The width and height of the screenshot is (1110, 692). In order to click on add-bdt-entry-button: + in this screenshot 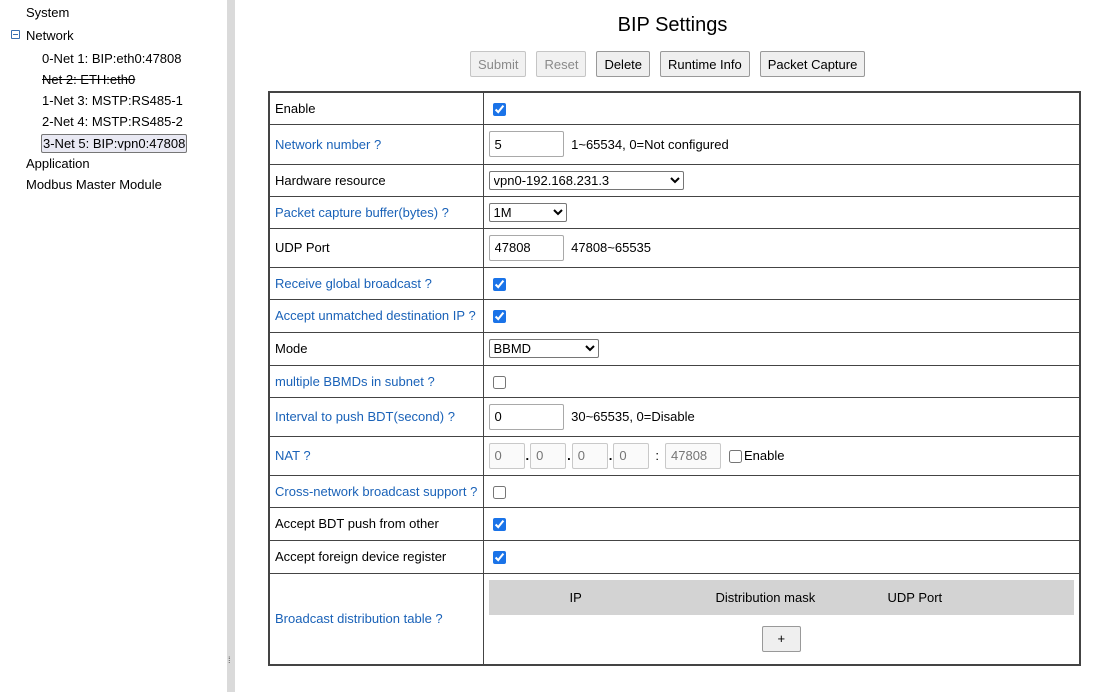, I will do `click(781, 638)`.